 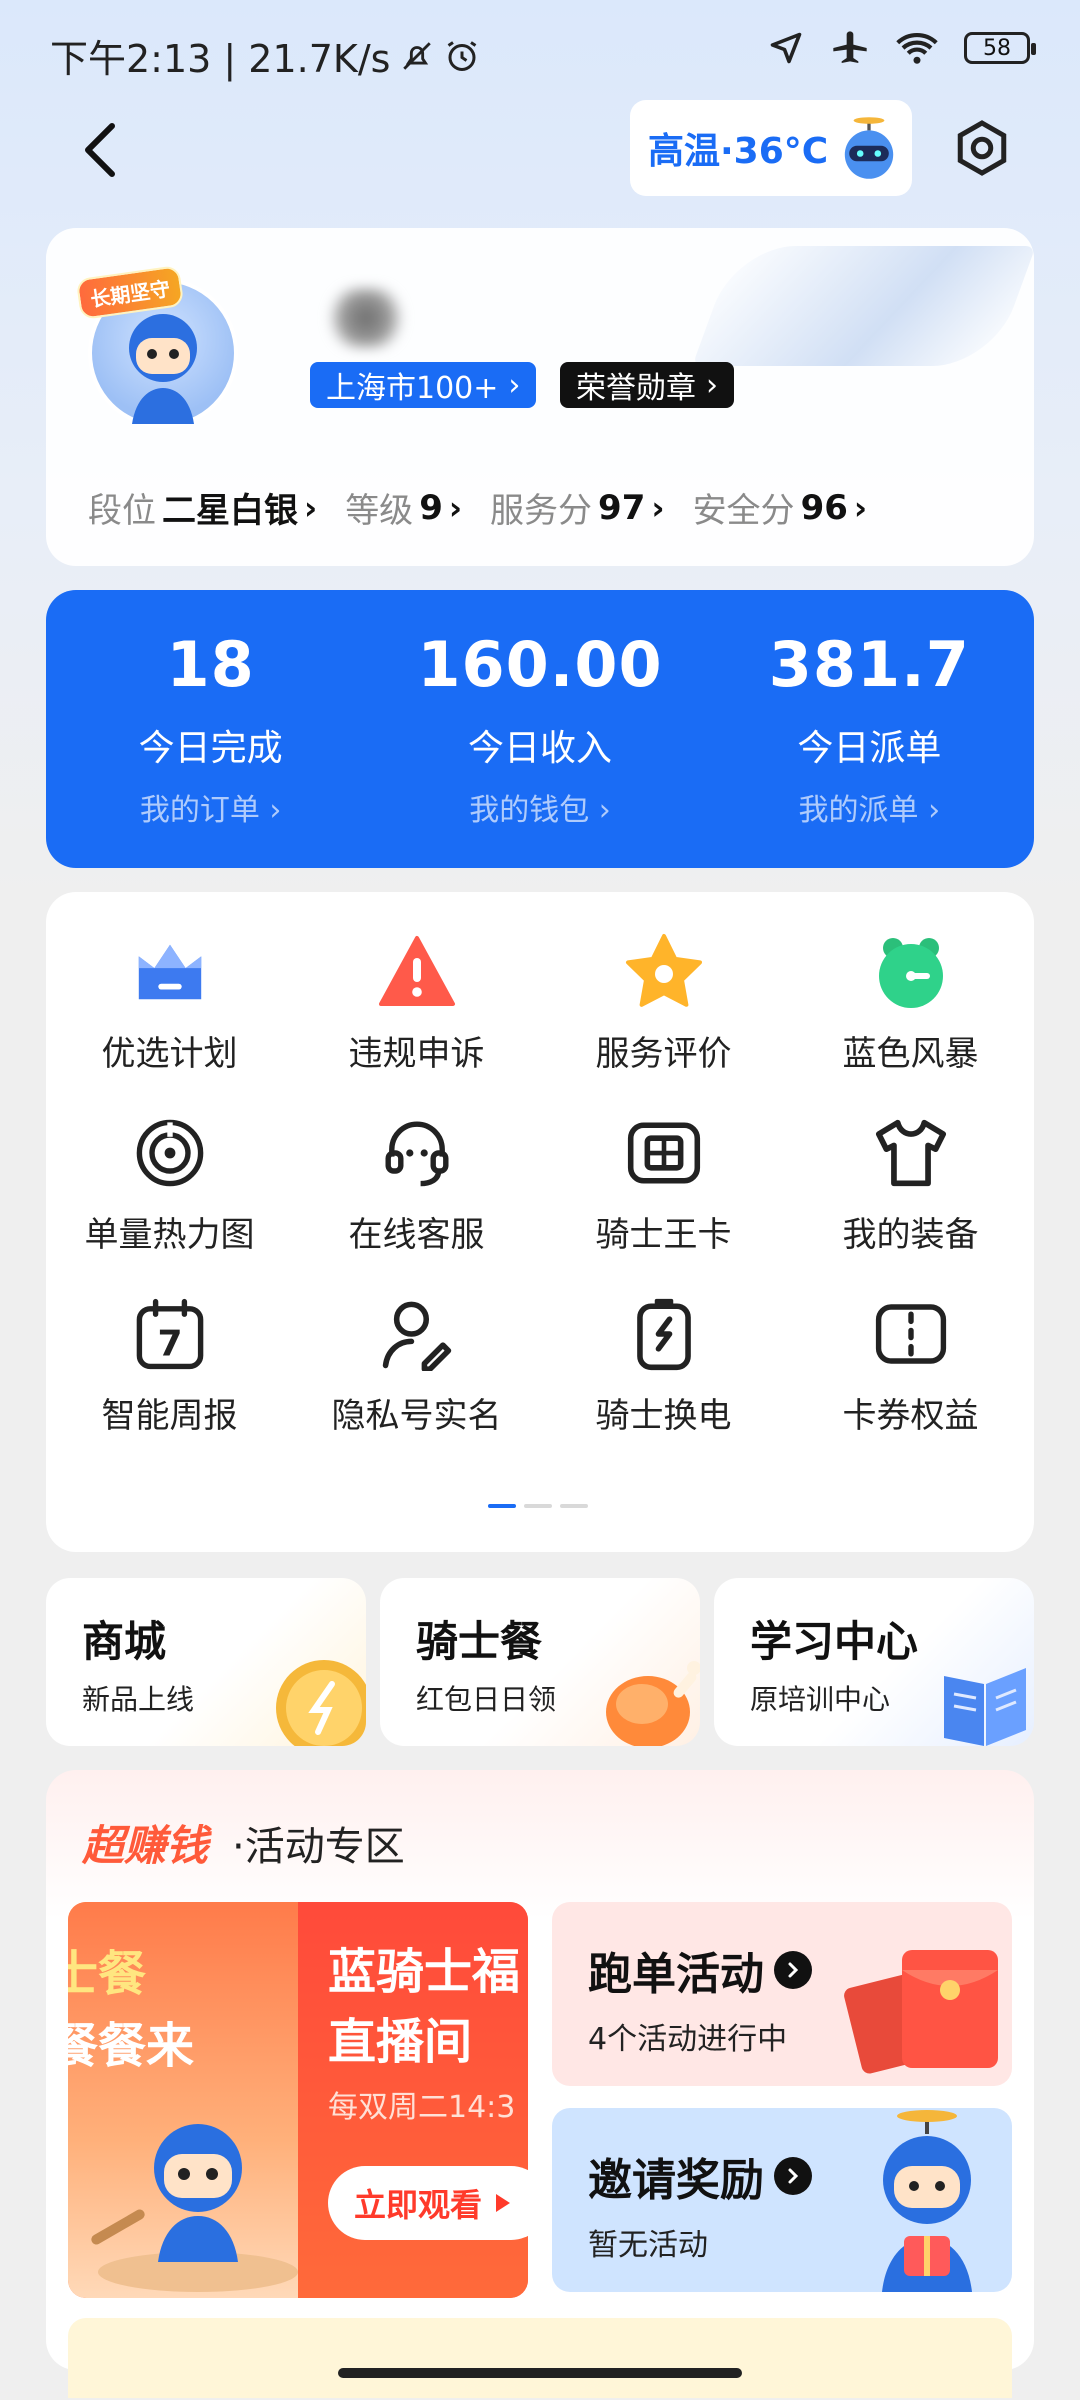 What do you see at coordinates (417, 55) in the screenshot?
I see `bell-off-icon` at bounding box center [417, 55].